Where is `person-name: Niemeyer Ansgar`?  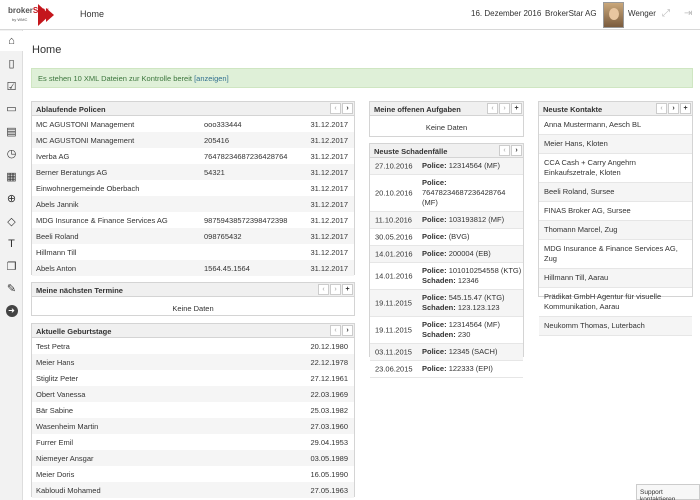 person-name: Niemeyer Ansgar is located at coordinates (65, 458).